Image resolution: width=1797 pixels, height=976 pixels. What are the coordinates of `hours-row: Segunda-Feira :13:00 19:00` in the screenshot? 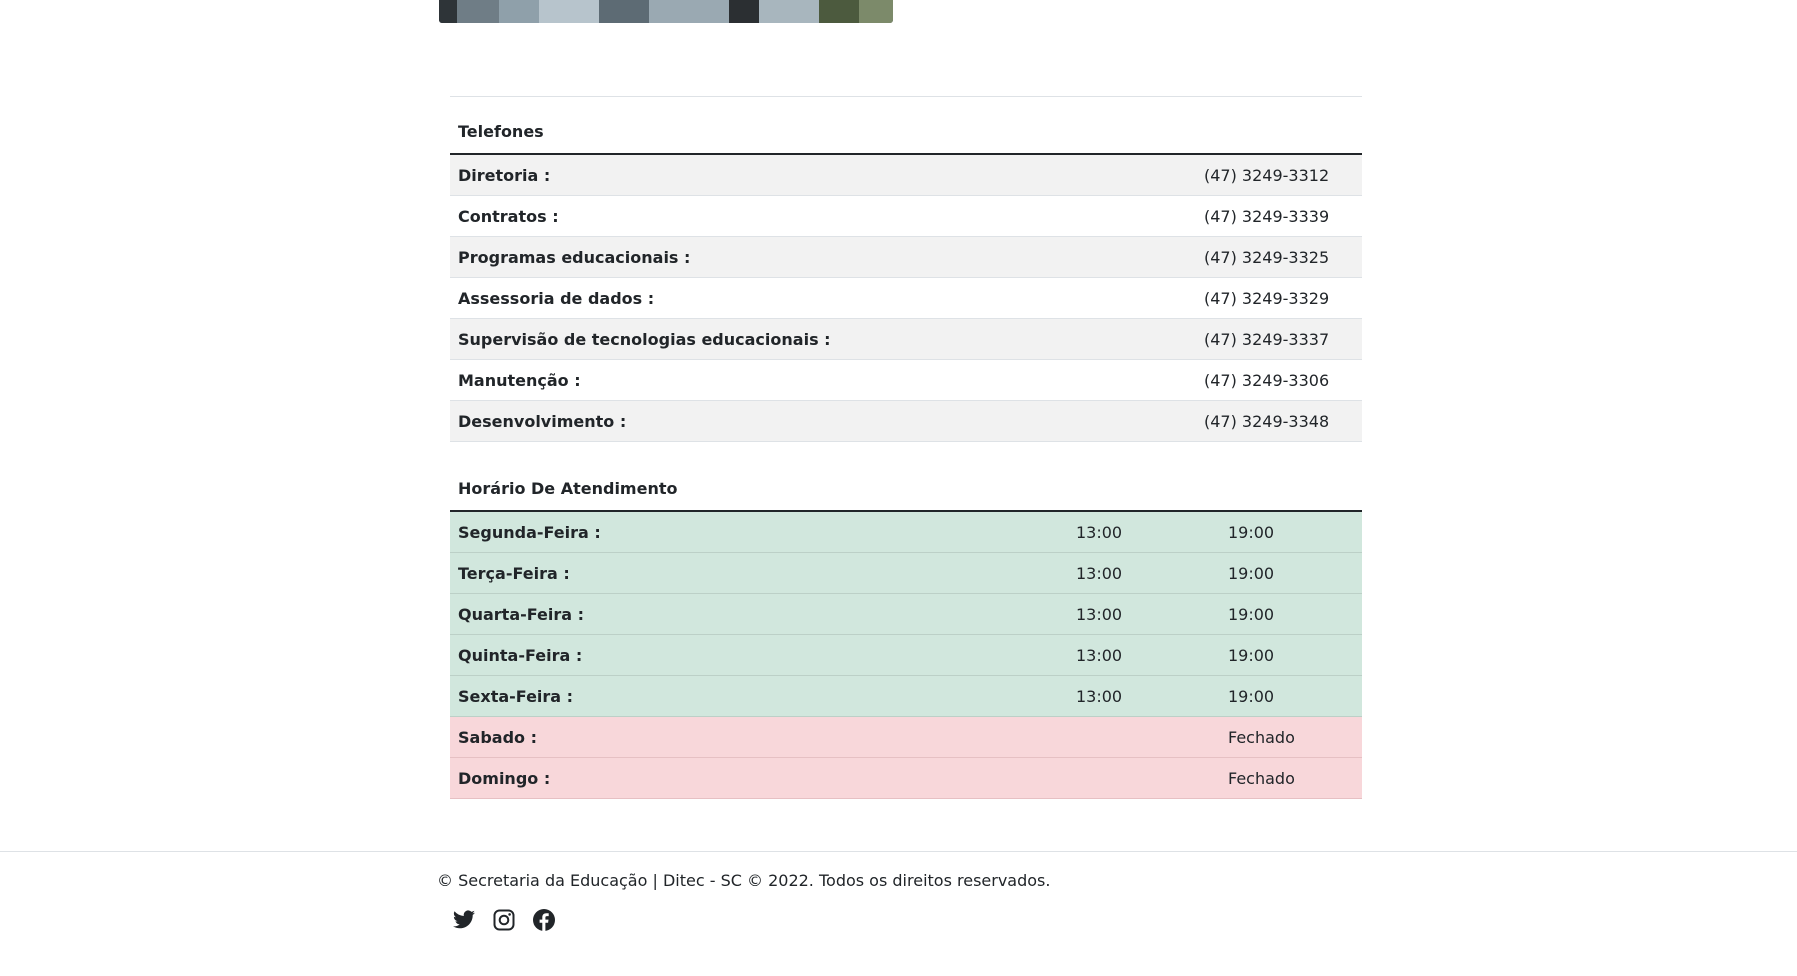 It's located at (906, 532).